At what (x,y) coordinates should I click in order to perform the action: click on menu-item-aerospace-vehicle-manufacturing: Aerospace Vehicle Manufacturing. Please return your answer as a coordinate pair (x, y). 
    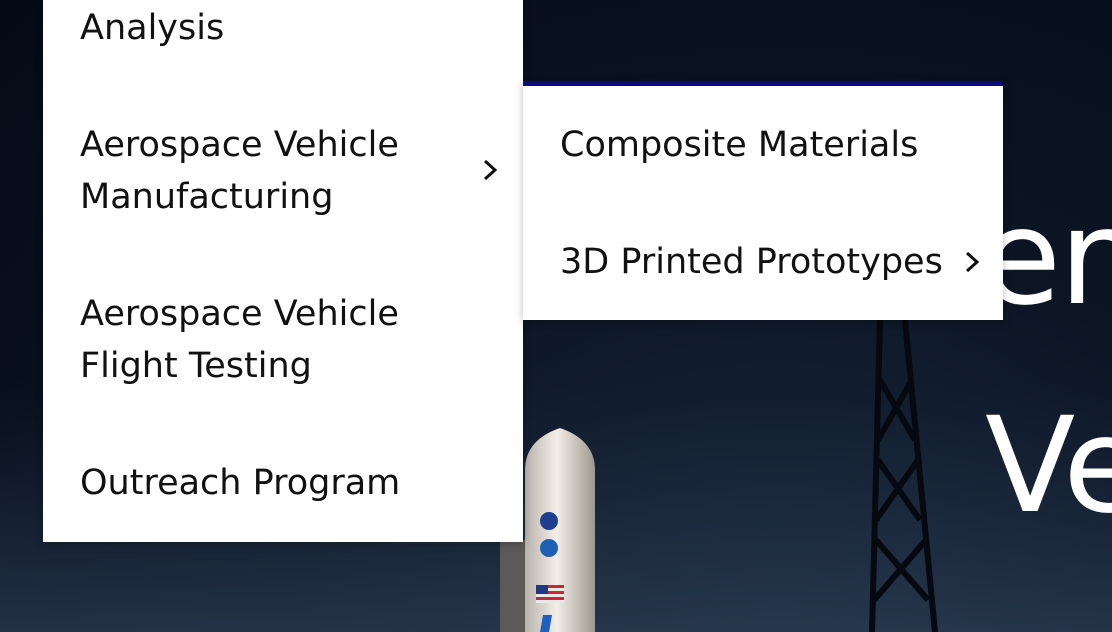
    Looking at the image, I should click on (300, 171).